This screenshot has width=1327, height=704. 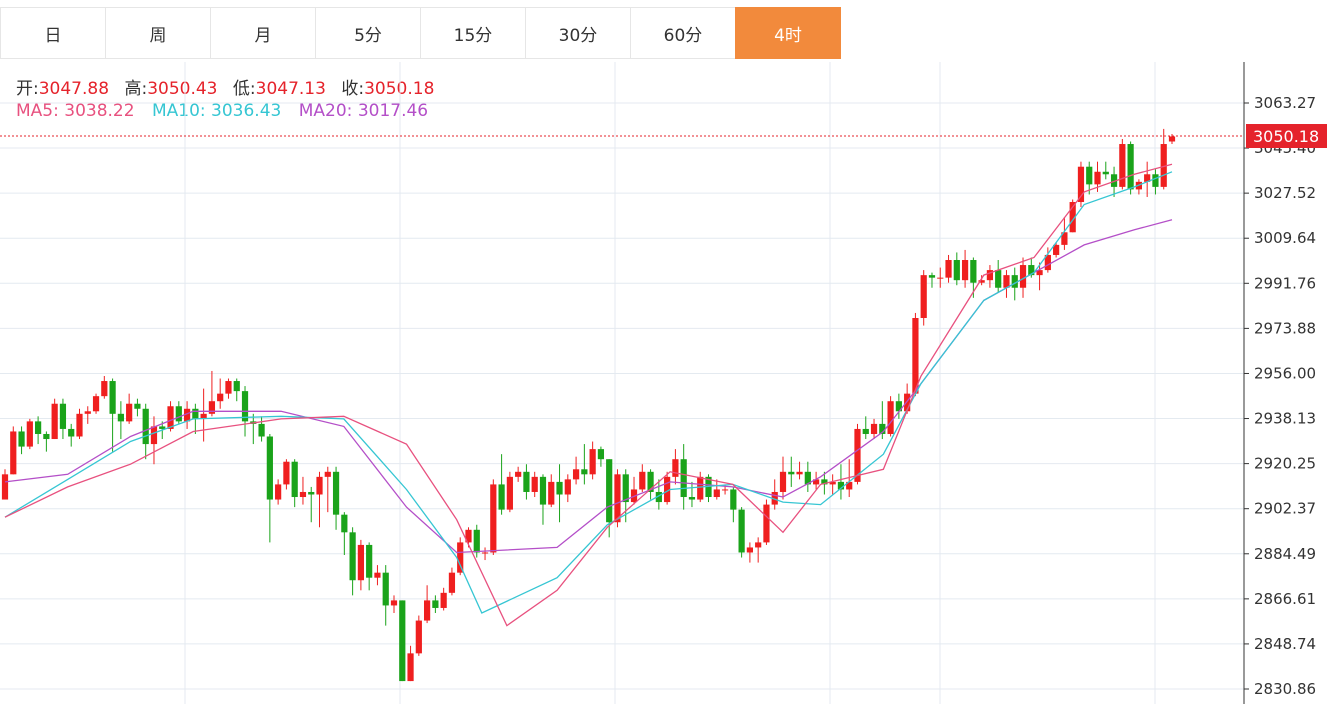 I want to click on y-tick-label: 3063.27, so click(x=1285, y=103).